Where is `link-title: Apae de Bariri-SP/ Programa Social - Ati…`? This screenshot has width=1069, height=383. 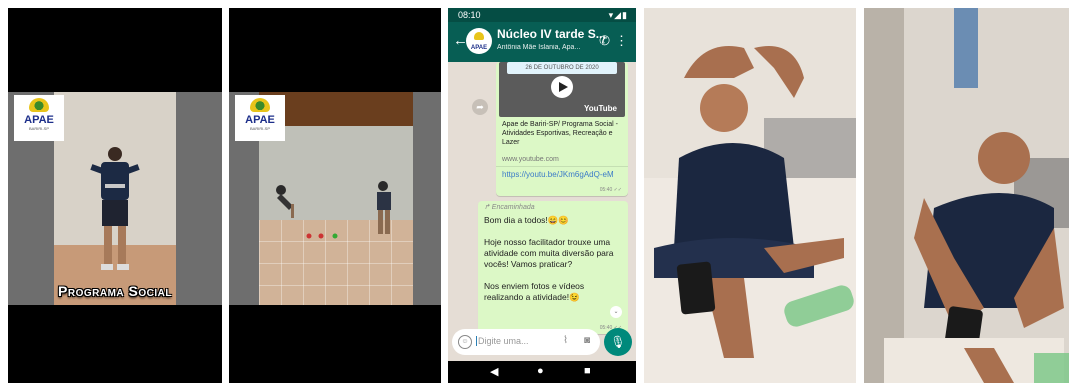
link-title: Apae de Bariri-SP/ Programa Social - Ati… is located at coordinates (560, 133).